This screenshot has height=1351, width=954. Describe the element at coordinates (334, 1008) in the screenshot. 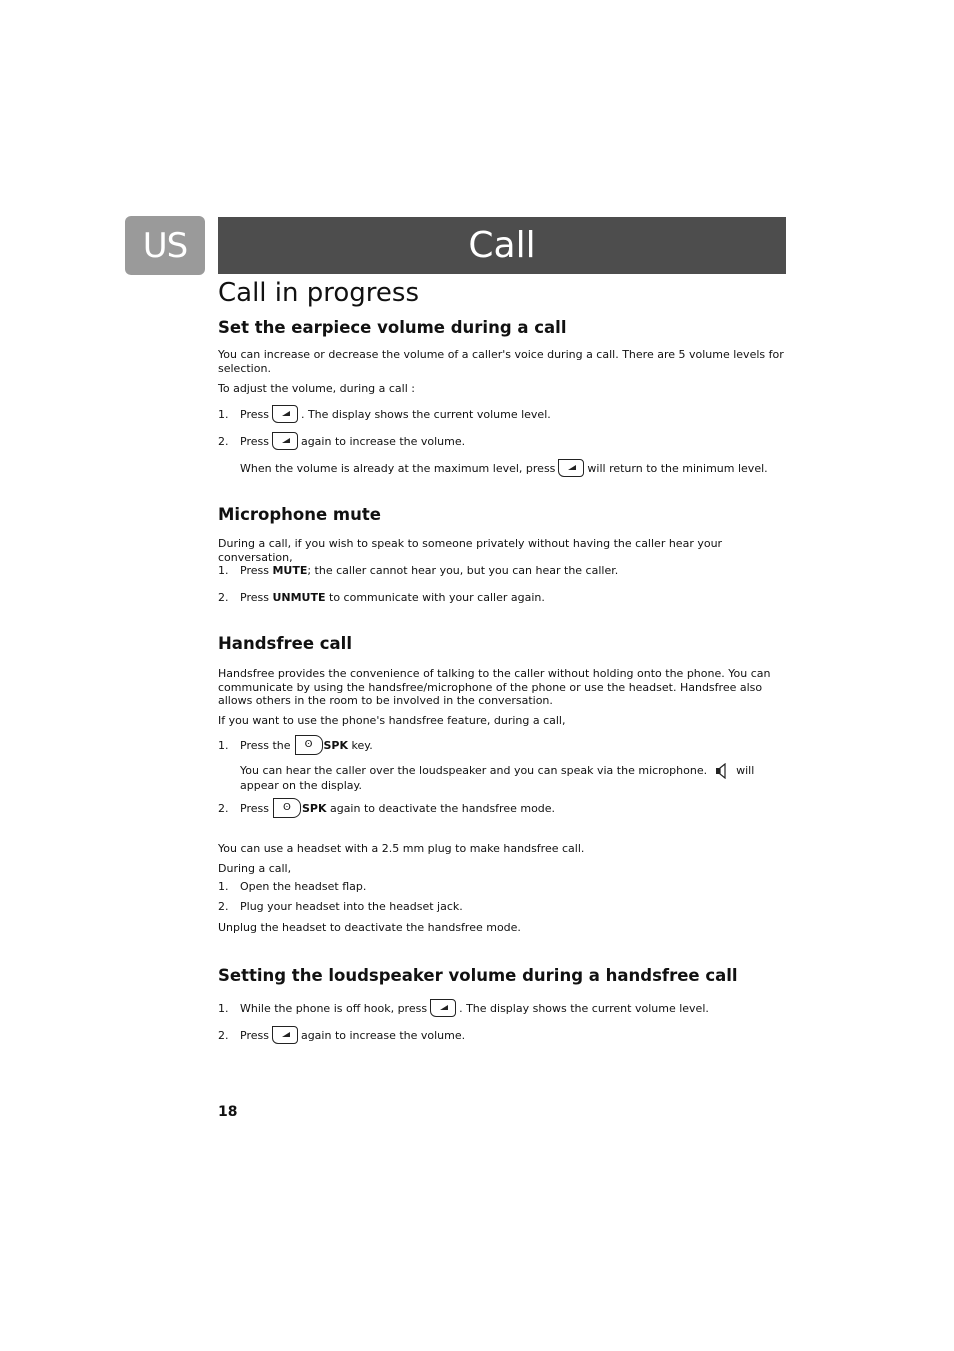

I see `step-text: While the phone is off hook, press` at that location.